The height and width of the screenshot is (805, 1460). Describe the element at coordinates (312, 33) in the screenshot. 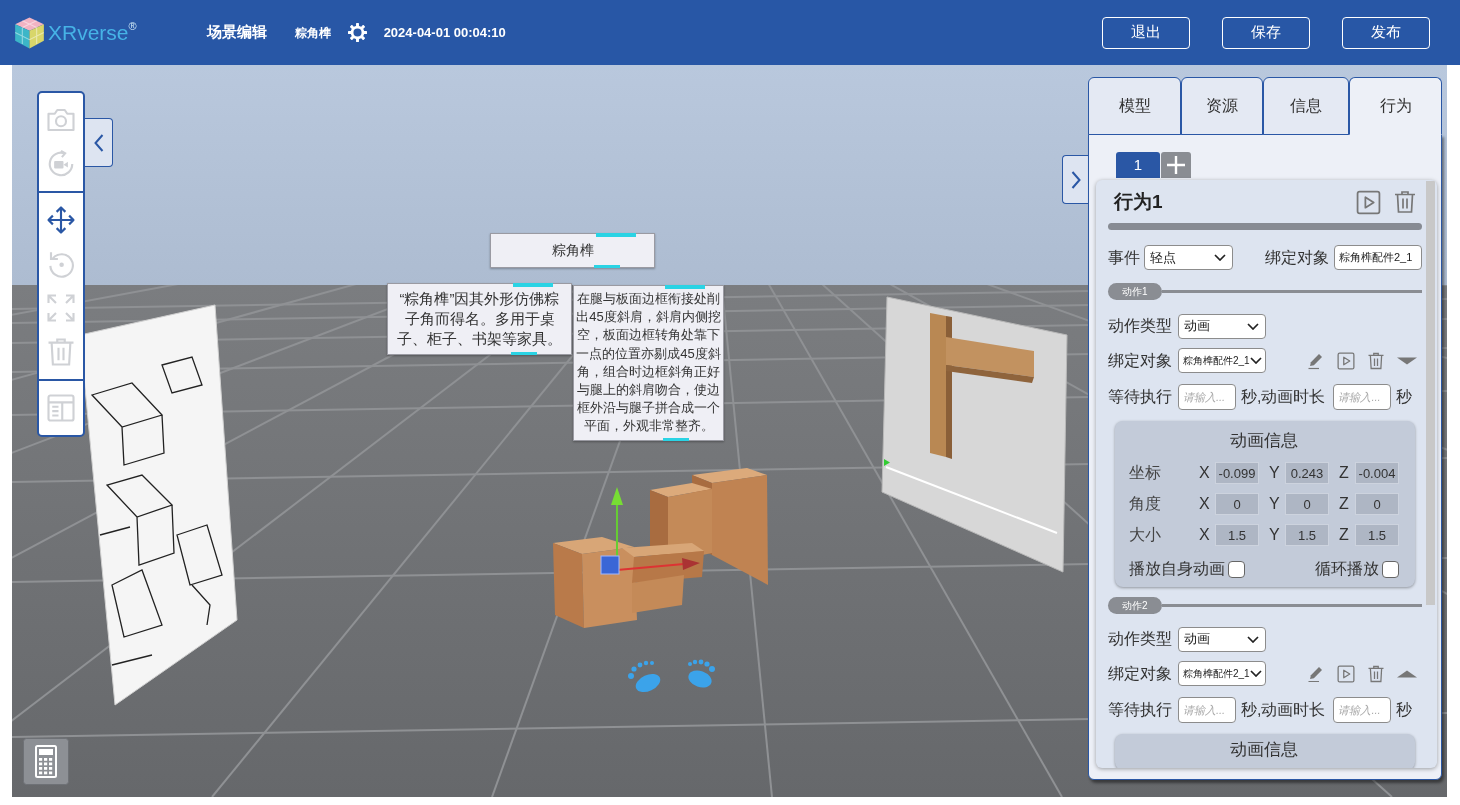

I see `project-name: 粽角榫` at that location.